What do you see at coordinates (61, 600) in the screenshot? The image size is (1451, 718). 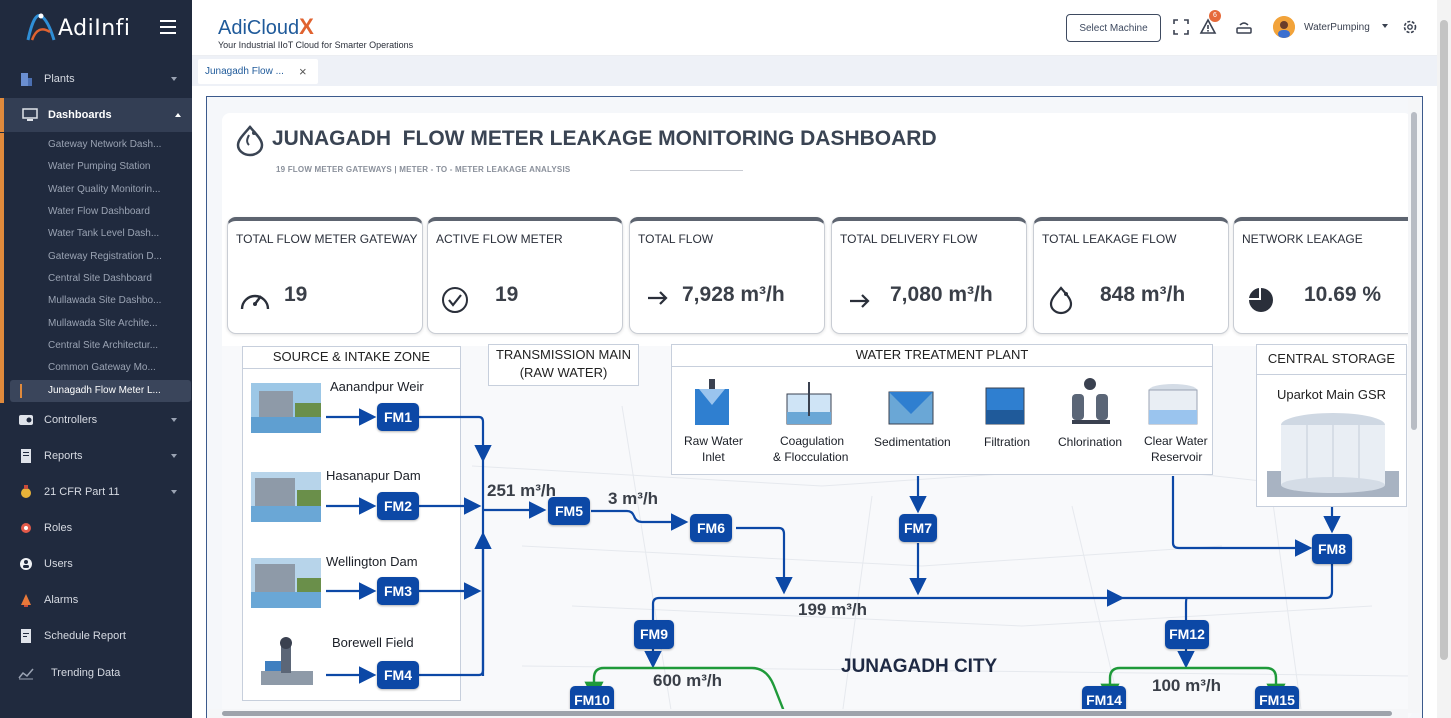 I see `nav-label: Alarms` at bounding box center [61, 600].